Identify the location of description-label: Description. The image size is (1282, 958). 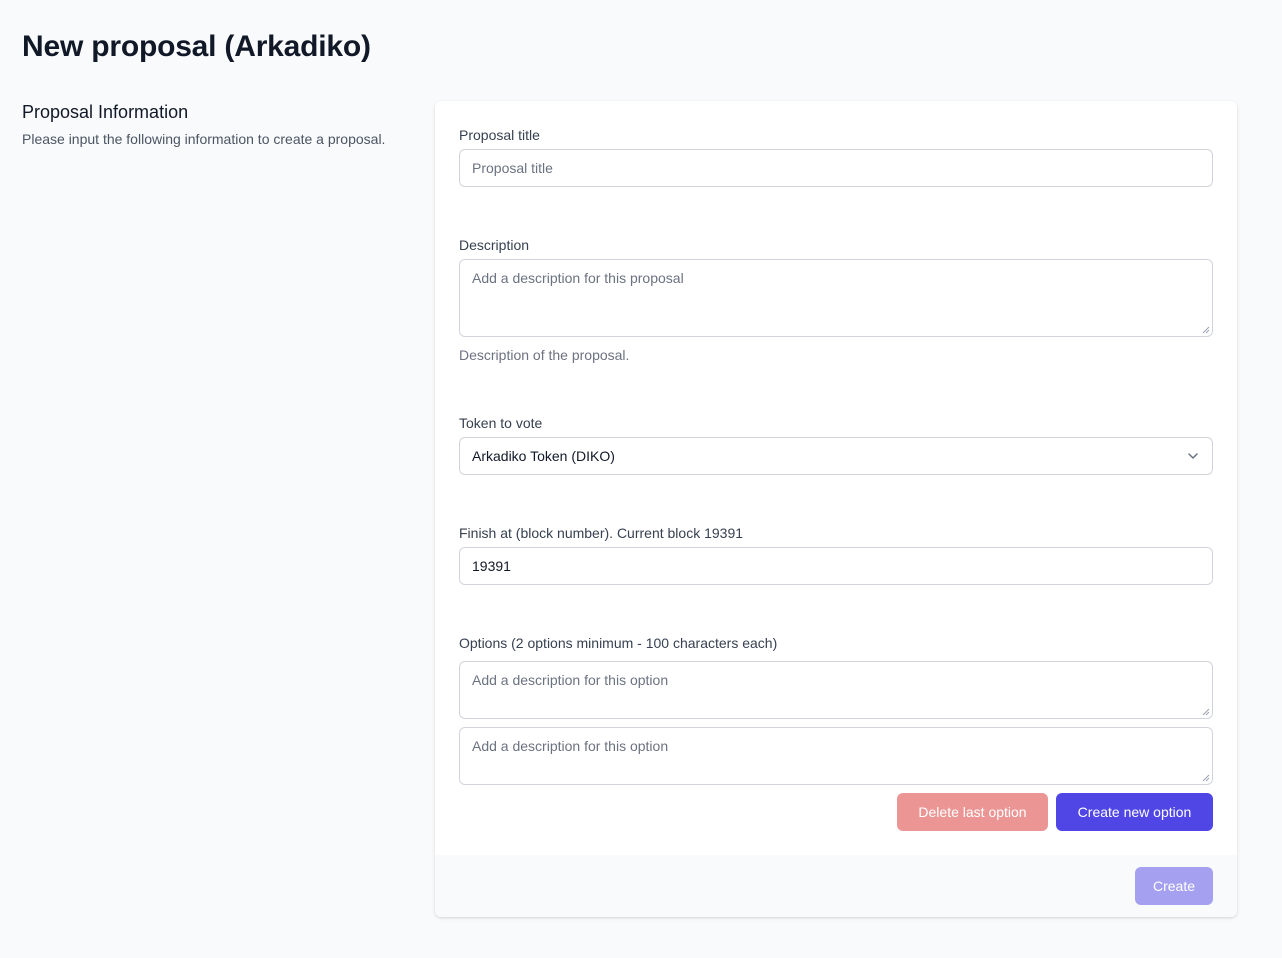
(494, 245).